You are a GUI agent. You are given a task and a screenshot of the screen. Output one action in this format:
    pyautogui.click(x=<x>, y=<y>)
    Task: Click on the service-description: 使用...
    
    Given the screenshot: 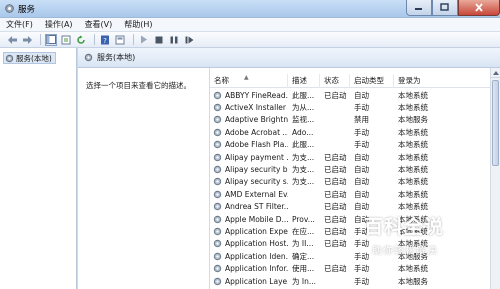 What is the action you would take?
    pyautogui.click(x=303, y=269)
    